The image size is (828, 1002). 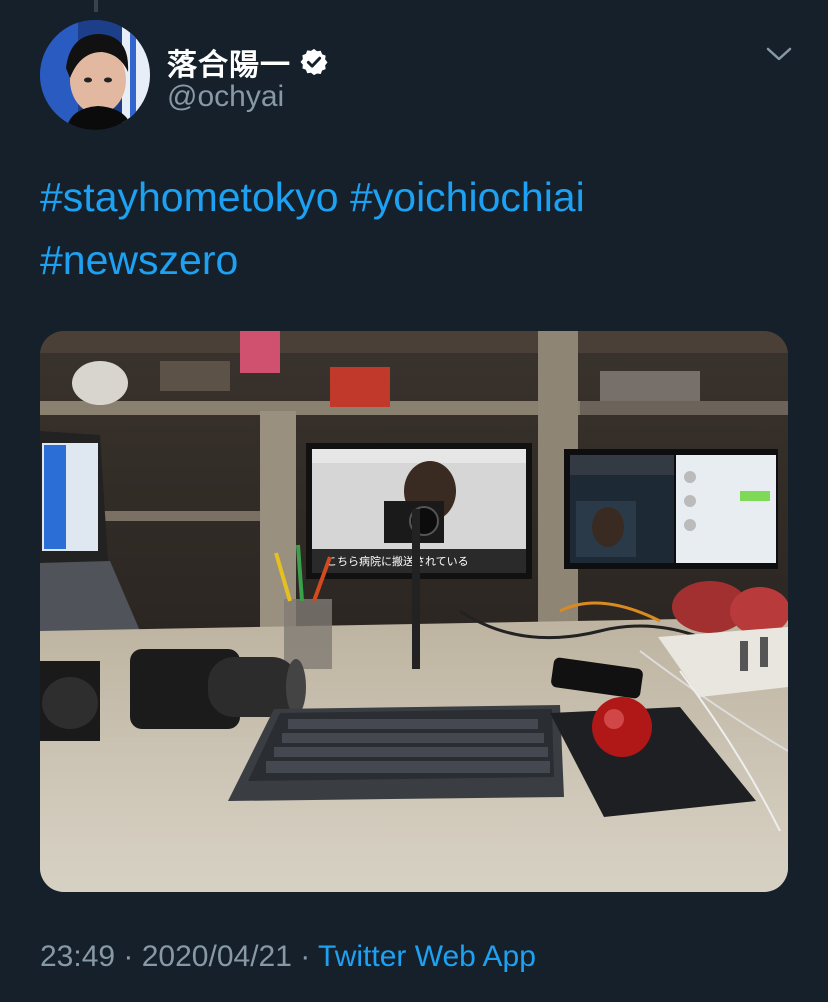 I want to click on hashtag-link: #newszero, so click(x=139, y=260).